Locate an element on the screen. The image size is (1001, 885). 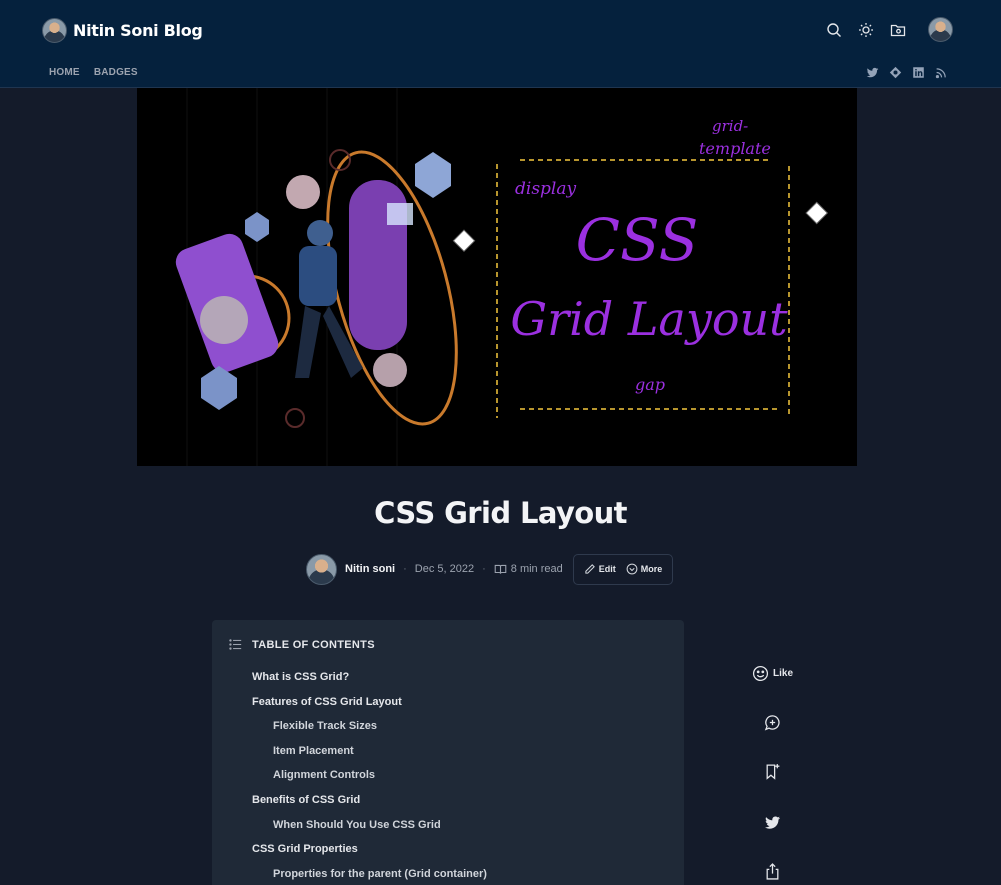
book-icon is located at coordinates (500, 569).